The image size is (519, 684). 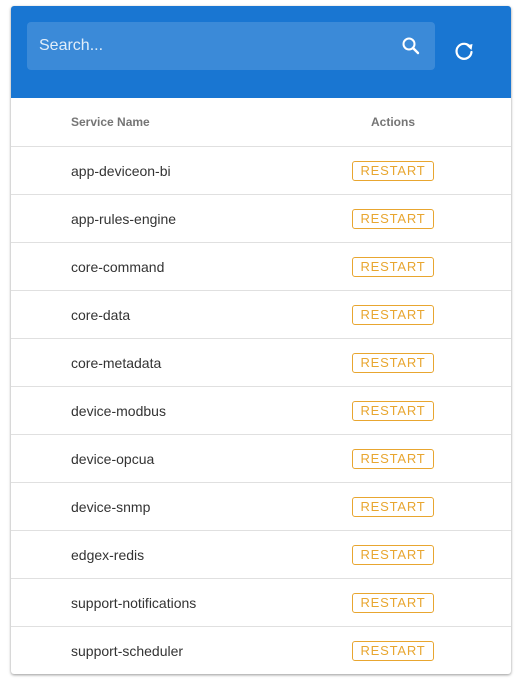 I want to click on column-header-service-name: Service Name, so click(x=110, y=122).